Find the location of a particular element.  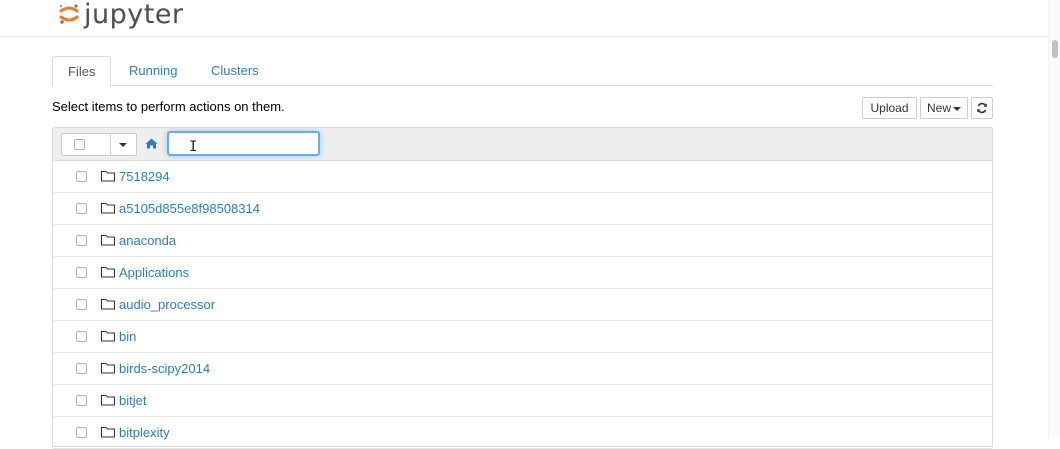

tab-bar: Files Running Clusters is located at coordinates (522, 71).